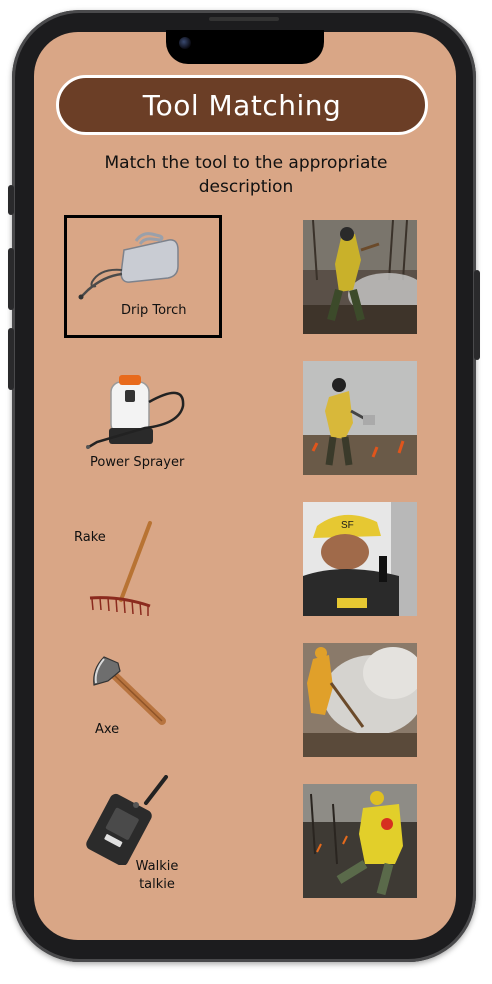  I want to click on title-banner: Tool Matching, so click(242, 105).